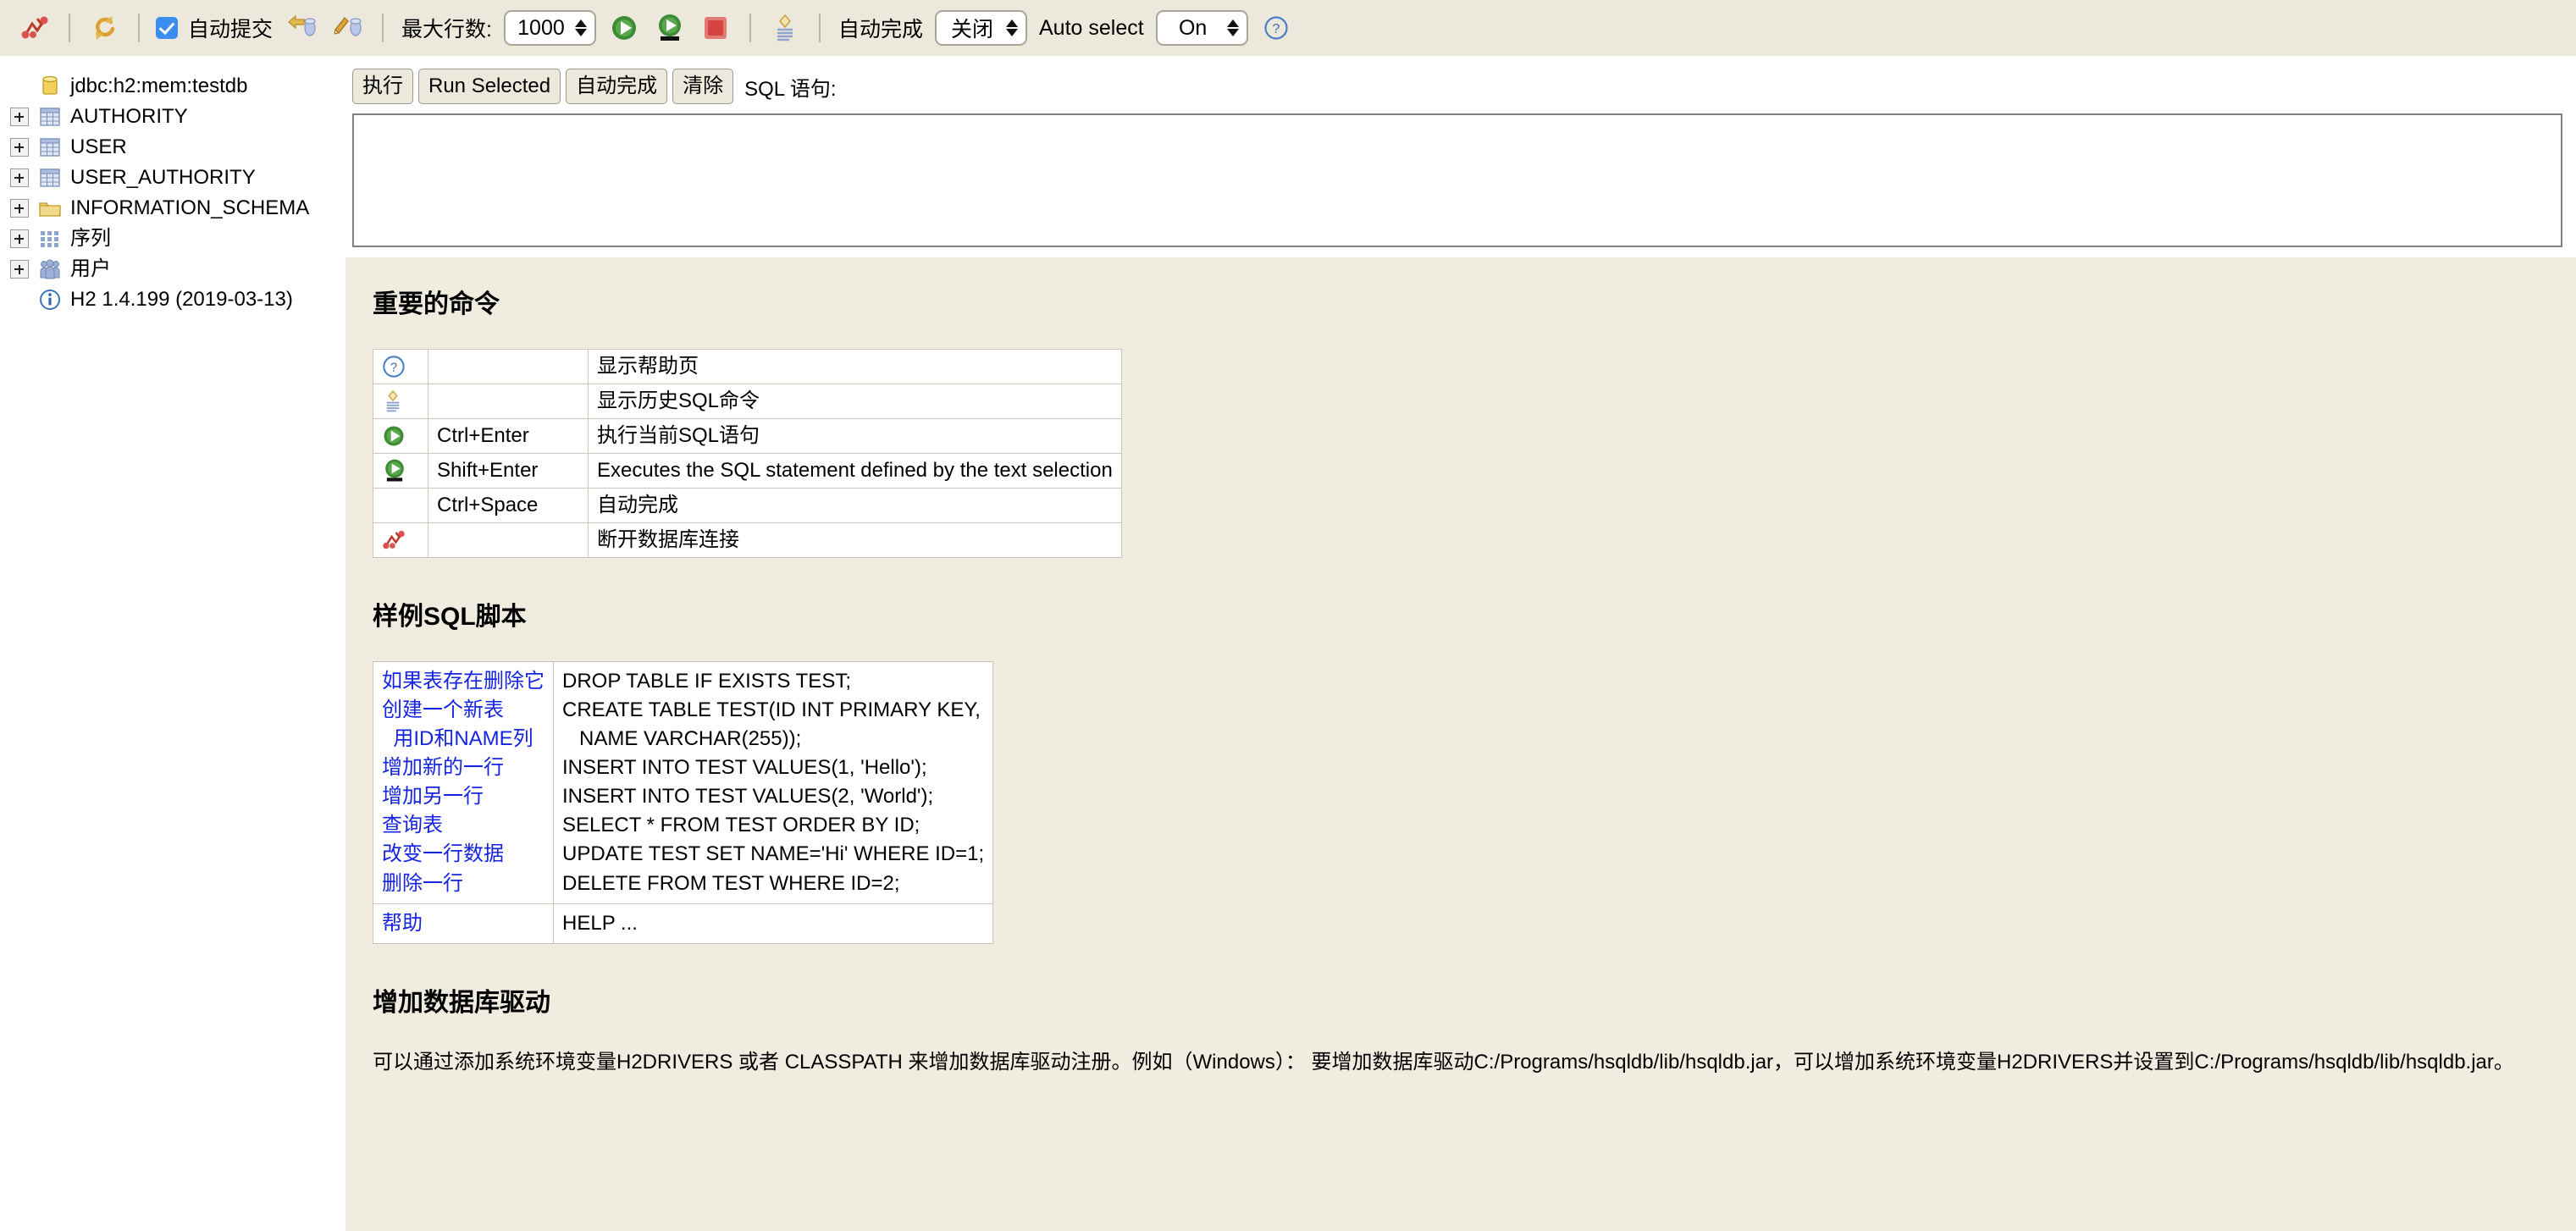 The image size is (2576, 1231). What do you see at coordinates (181, 299) in the screenshot?
I see `tree-item-label: H2 1.4.199 (2019-03-13)` at bounding box center [181, 299].